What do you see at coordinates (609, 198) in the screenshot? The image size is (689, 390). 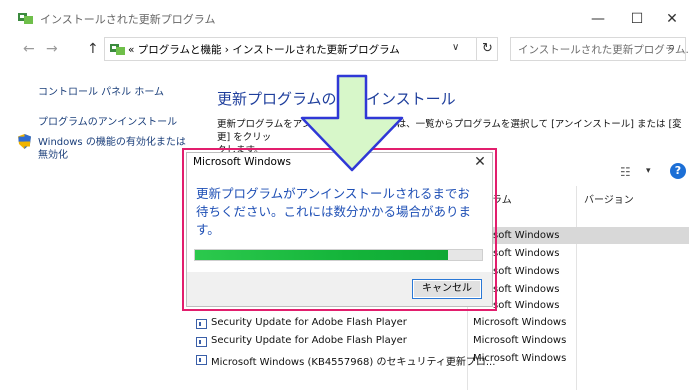 I see `column-header-version: バージョン` at bounding box center [609, 198].